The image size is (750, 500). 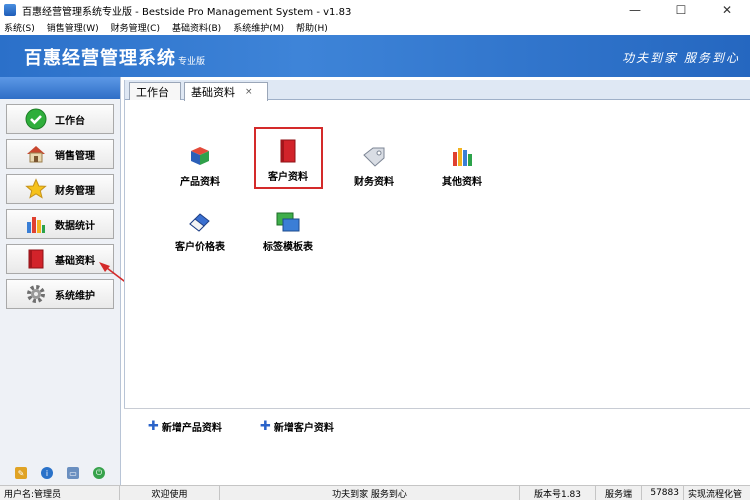 What do you see at coordinates (196, 27) in the screenshot?
I see `menu-basic-data: 基础资料(B)` at bounding box center [196, 27].